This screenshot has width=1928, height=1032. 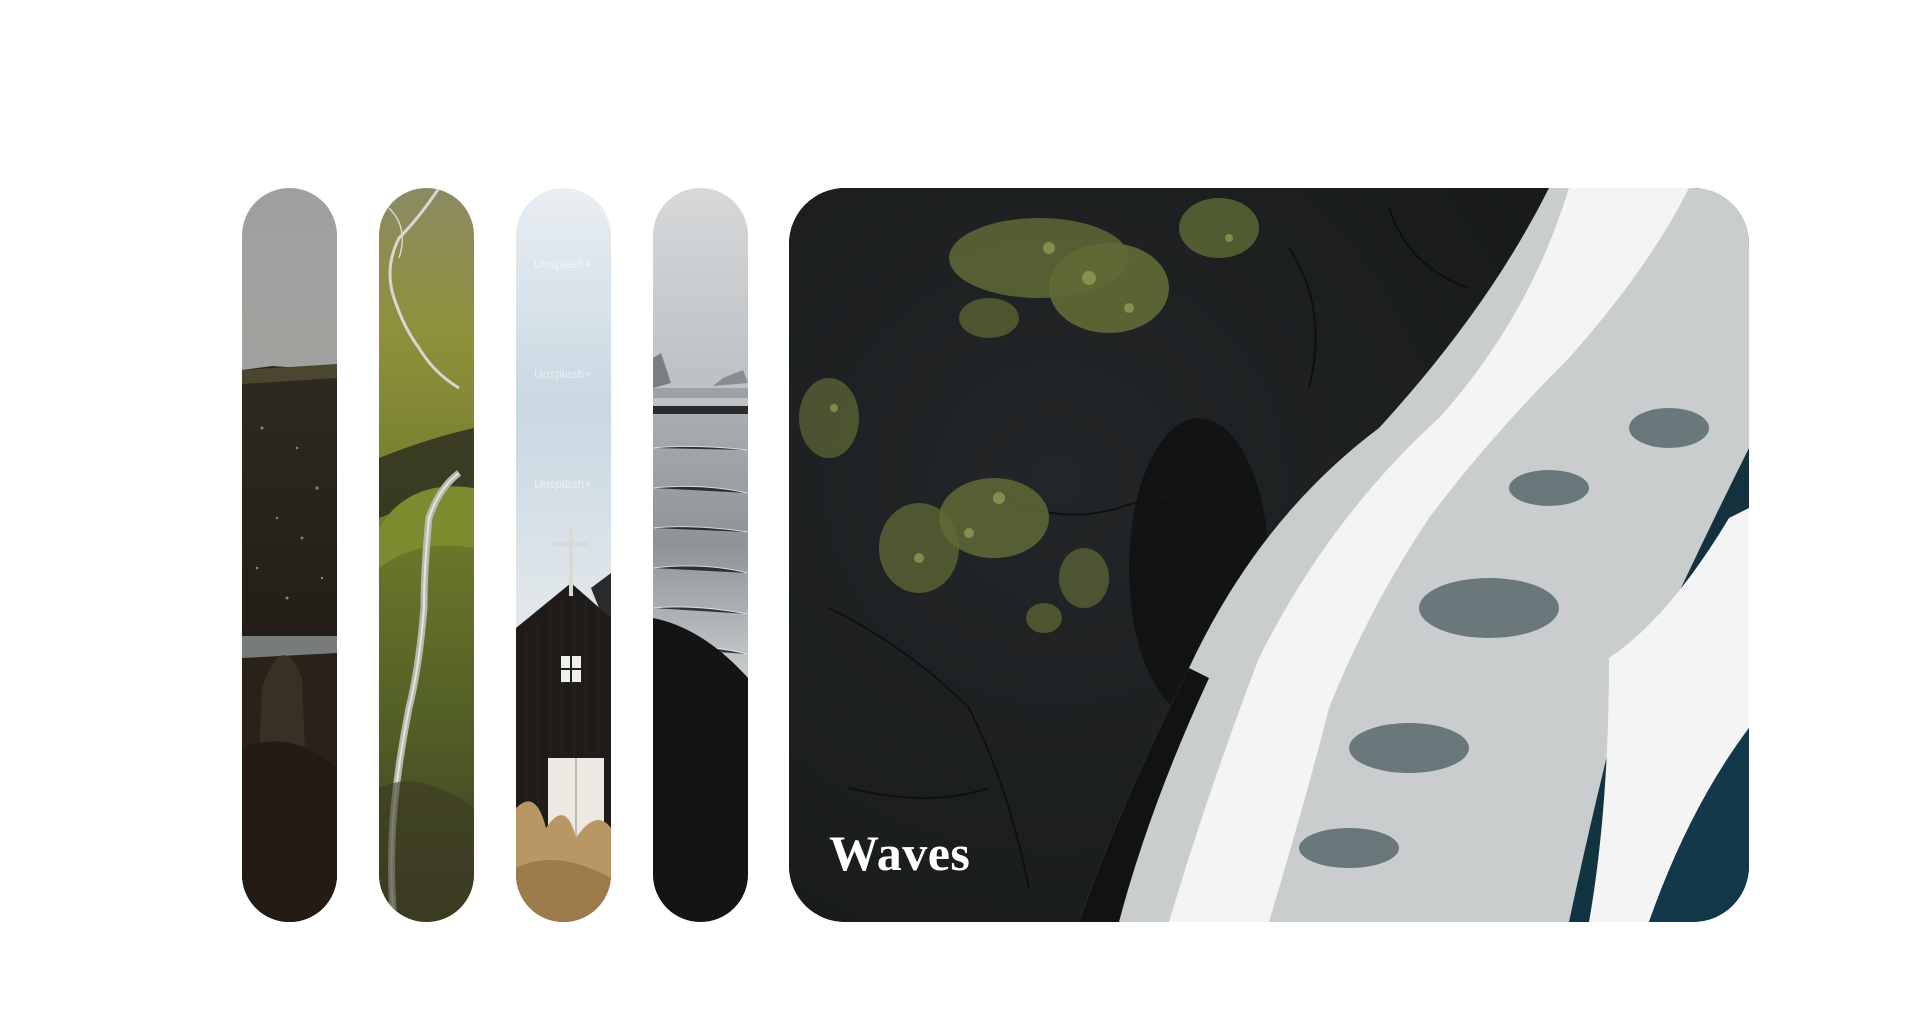 I want to click on gallery-panel-beach, so click(x=700, y=555).